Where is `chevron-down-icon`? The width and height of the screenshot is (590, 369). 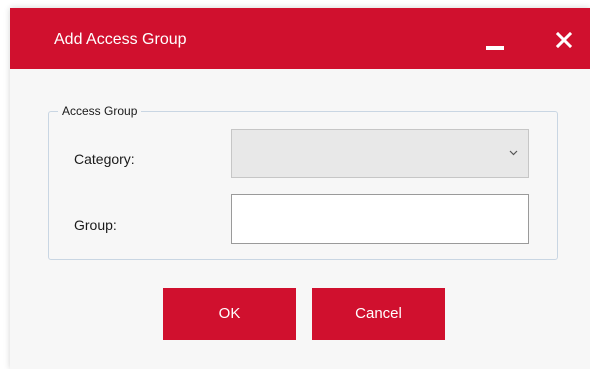 chevron-down-icon is located at coordinates (513, 153).